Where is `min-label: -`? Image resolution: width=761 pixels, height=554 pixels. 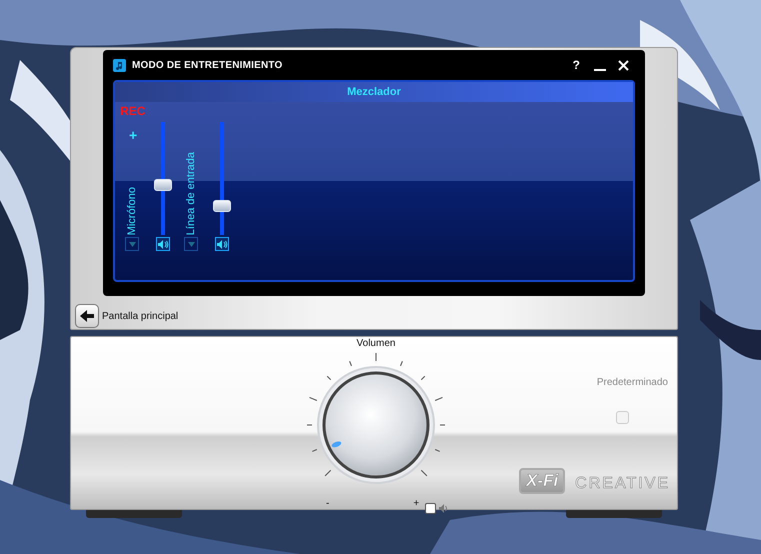
min-label: - is located at coordinates (328, 503).